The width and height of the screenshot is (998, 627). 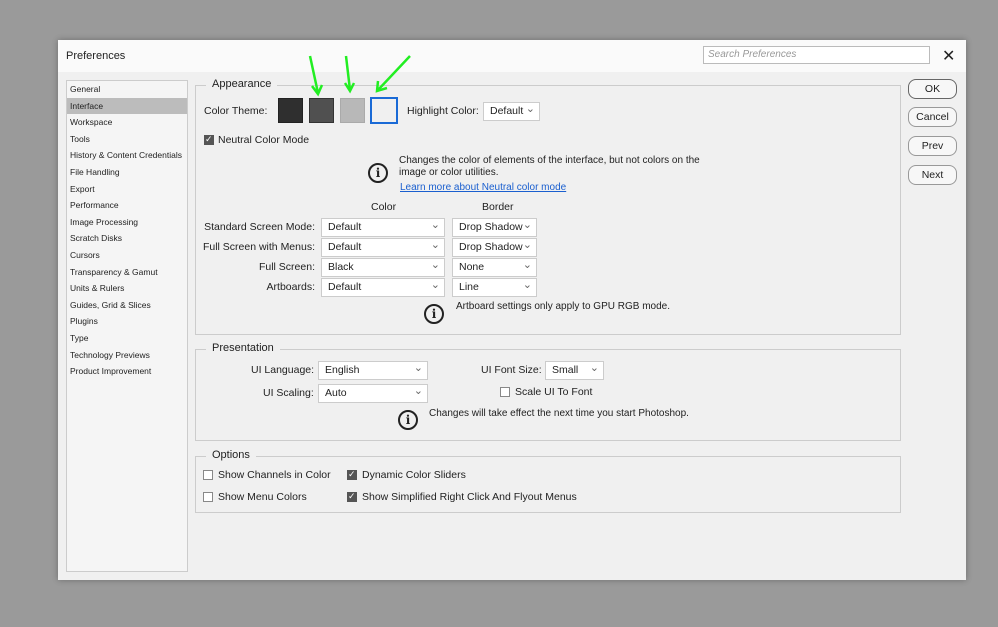 What do you see at coordinates (494, 287) in the screenshot?
I see `screen-border-select: Line` at bounding box center [494, 287].